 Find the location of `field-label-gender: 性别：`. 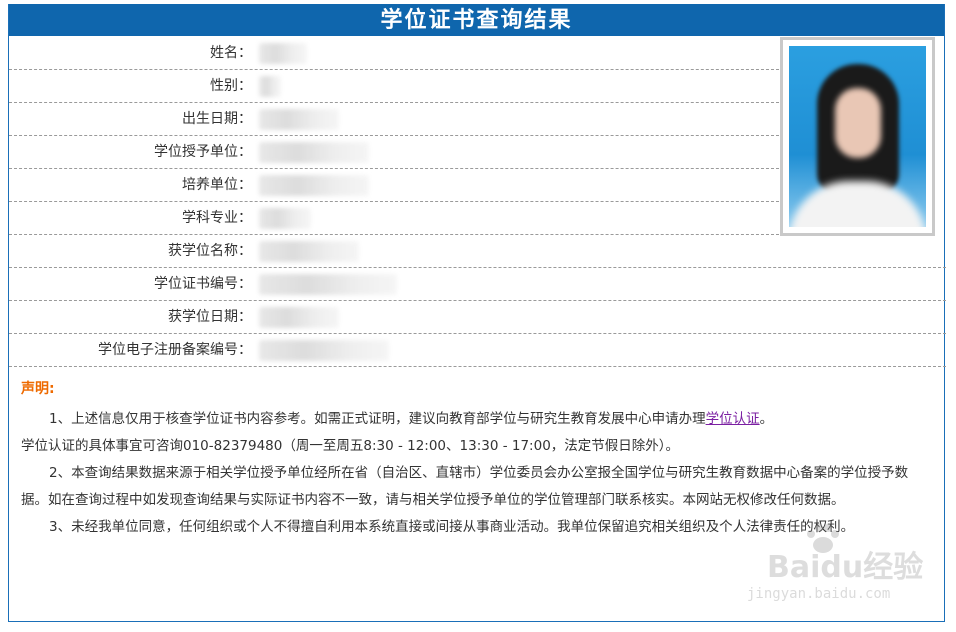

field-label-gender: 性别： is located at coordinates (231, 86).